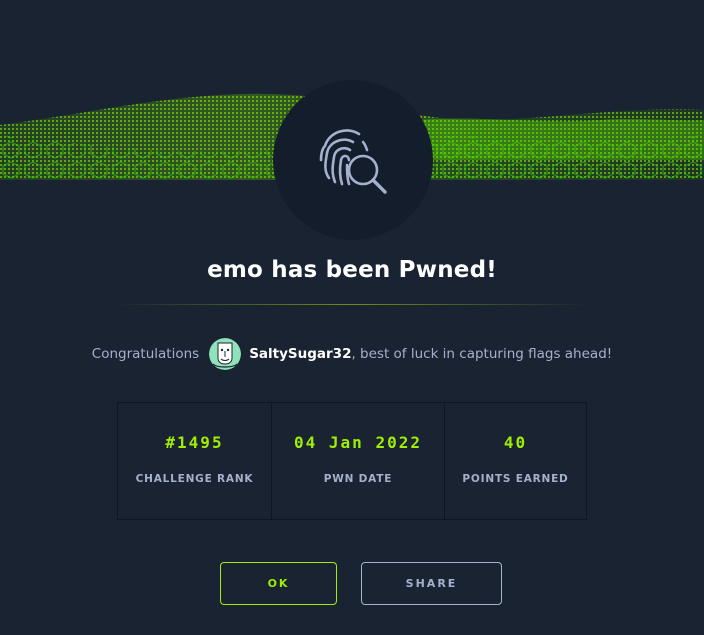  Describe the element at coordinates (482, 354) in the screenshot. I see `congrats-suffix: , best of luck in capturing flags ahead!` at that location.